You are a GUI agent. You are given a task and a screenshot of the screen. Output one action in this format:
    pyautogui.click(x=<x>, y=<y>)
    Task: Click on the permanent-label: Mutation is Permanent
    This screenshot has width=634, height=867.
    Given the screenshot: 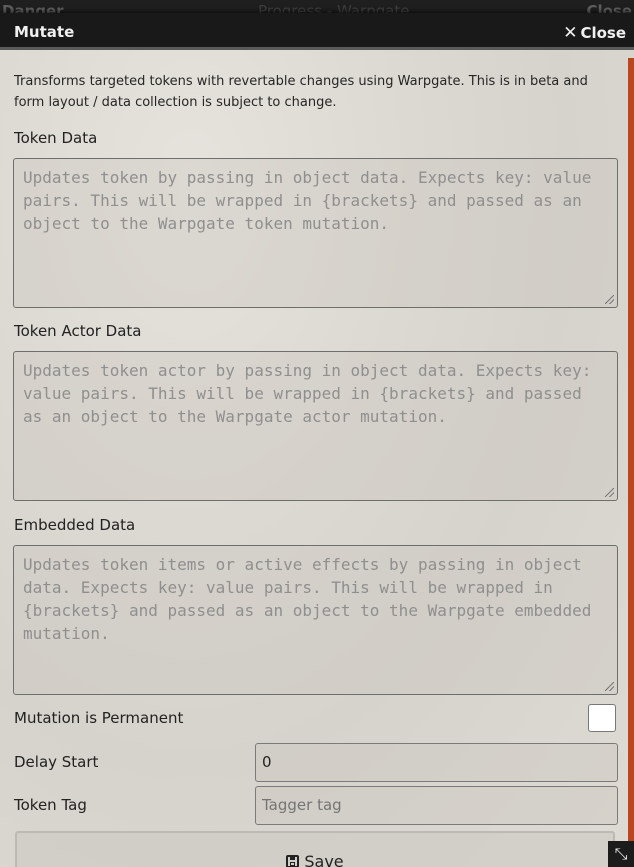 What is the action you would take?
    pyautogui.click(x=99, y=718)
    